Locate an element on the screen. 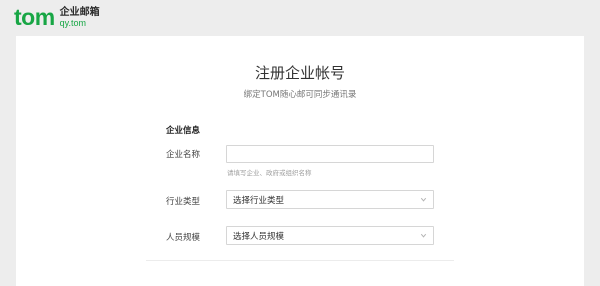 Image resolution: width=600 pixels, height=286 pixels. logo-product-name: 企业邮箱 is located at coordinates (79, 12).